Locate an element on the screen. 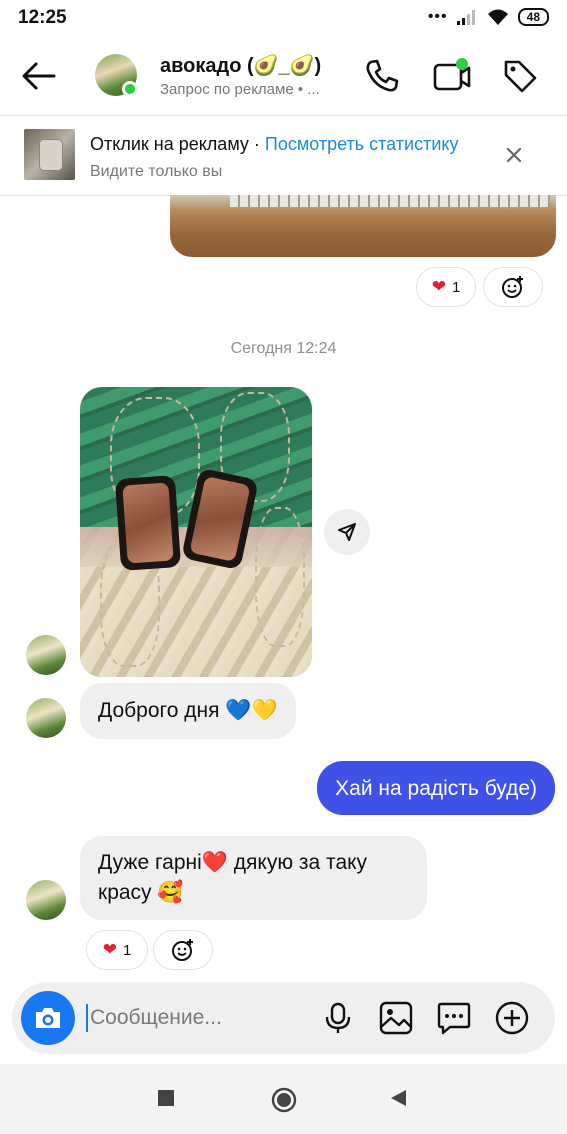 This screenshot has height=1134, width=567. sticker-chat-icon is located at coordinates (454, 1018).